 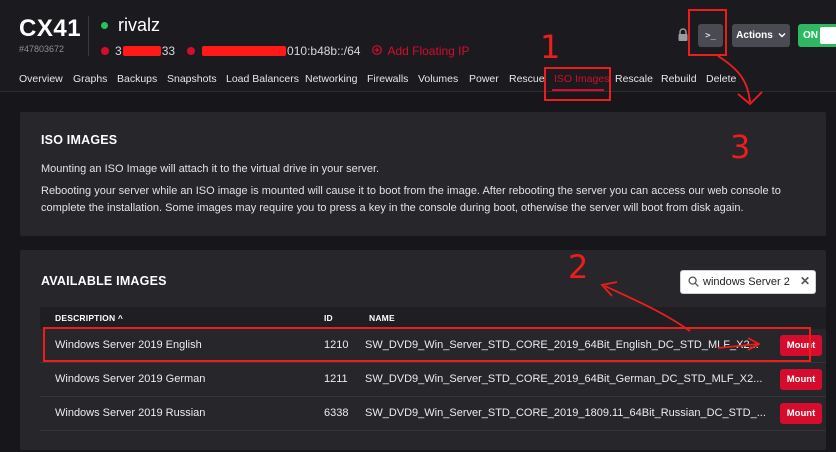 What do you see at coordinates (336, 345) in the screenshot?
I see `image-id: 1210` at bounding box center [336, 345].